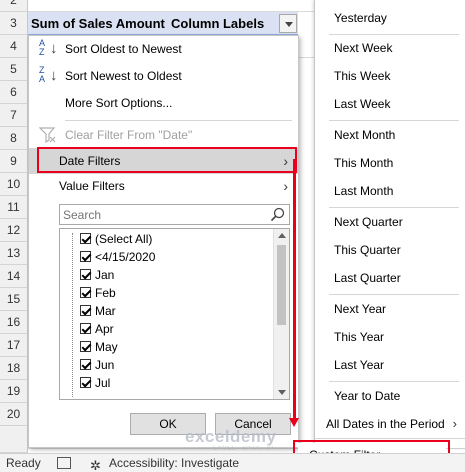  What do you see at coordinates (163, 186) in the screenshot?
I see `value-filters-item: Value Filters ›` at bounding box center [163, 186].